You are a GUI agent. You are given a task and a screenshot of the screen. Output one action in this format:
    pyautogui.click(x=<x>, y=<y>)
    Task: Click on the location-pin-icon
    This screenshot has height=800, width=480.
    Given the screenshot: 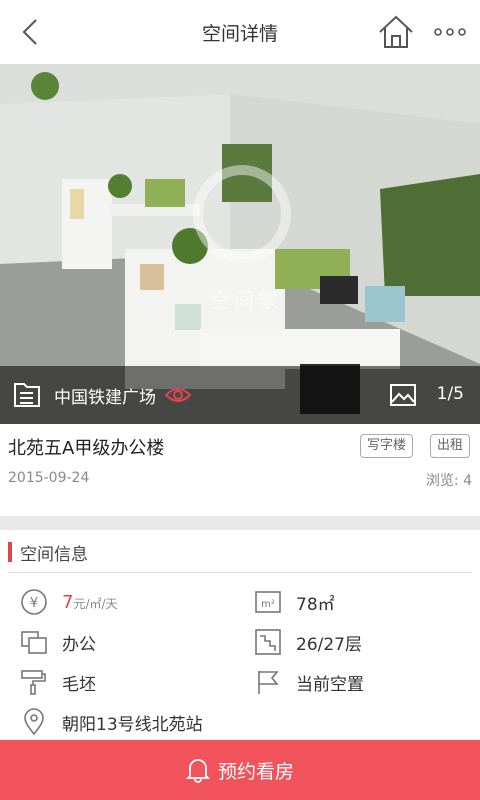 What is the action you would take?
    pyautogui.click(x=34, y=722)
    